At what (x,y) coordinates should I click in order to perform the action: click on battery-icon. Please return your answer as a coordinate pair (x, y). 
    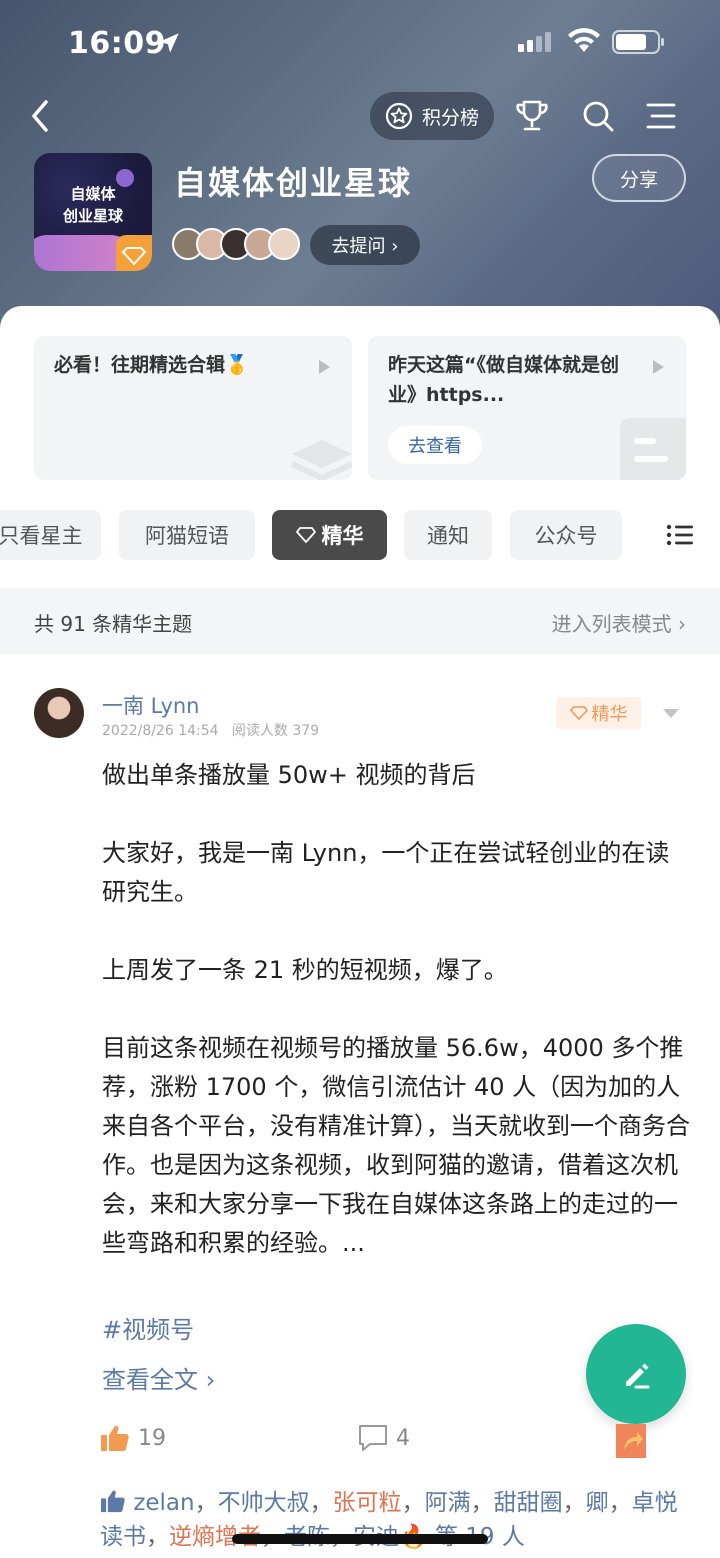
    Looking at the image, I should click on (638, 42).